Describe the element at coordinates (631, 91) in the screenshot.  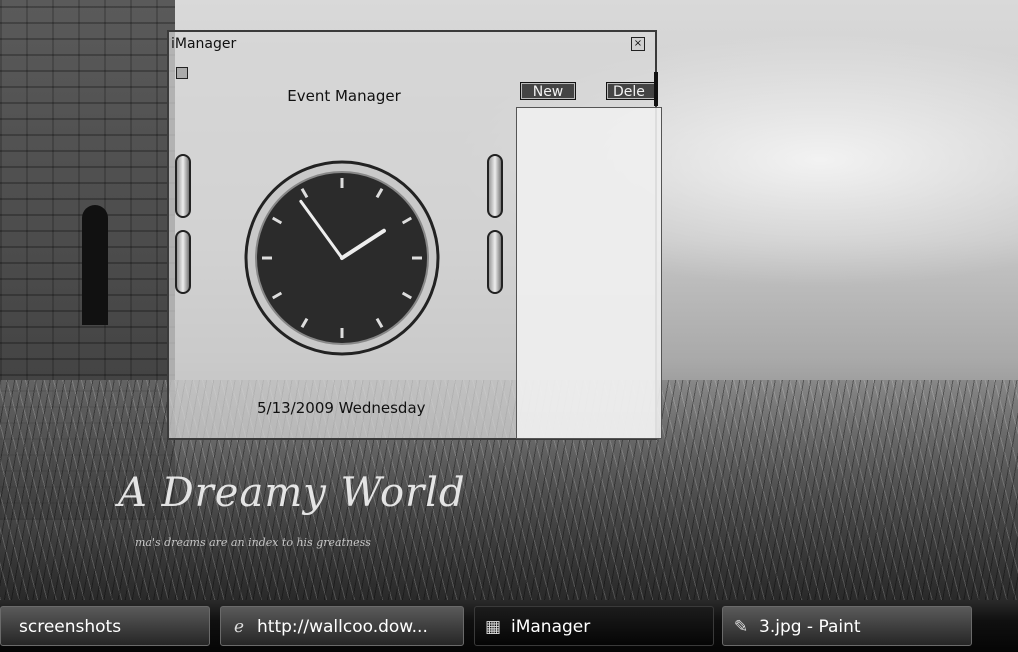
I see `delete-button: Dele` at that location.